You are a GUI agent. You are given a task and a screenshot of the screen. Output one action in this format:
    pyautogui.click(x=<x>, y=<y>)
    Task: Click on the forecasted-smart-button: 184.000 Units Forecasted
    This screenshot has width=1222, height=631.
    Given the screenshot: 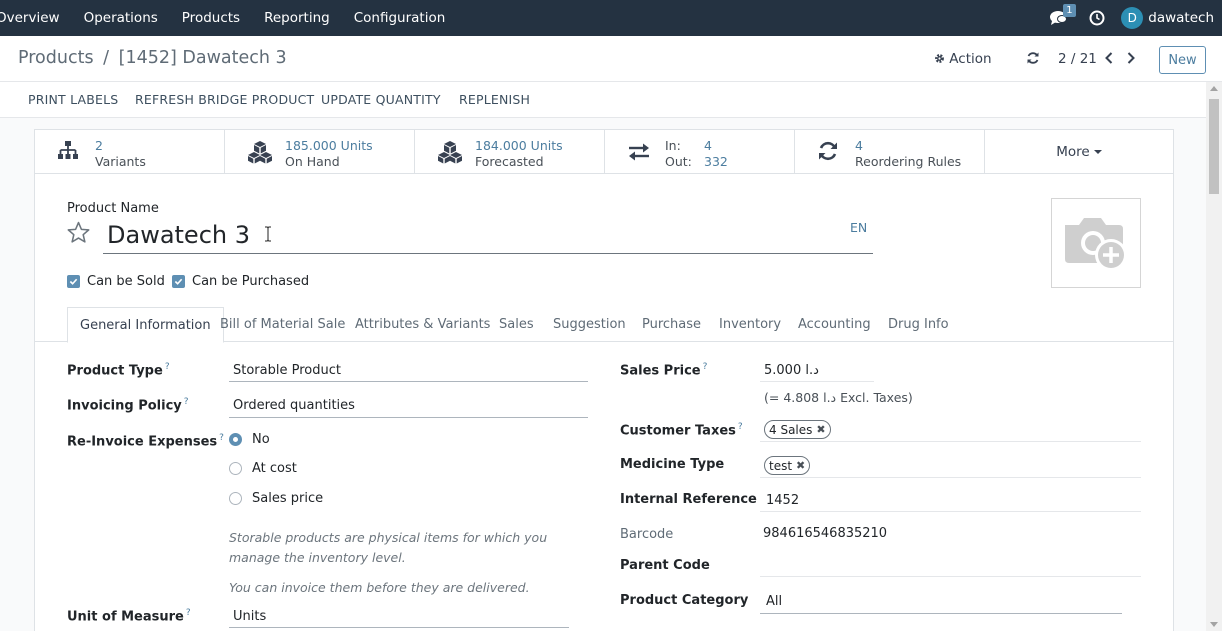 What is the action you would take?
    pyautogui.click(x=510, y=152)
    